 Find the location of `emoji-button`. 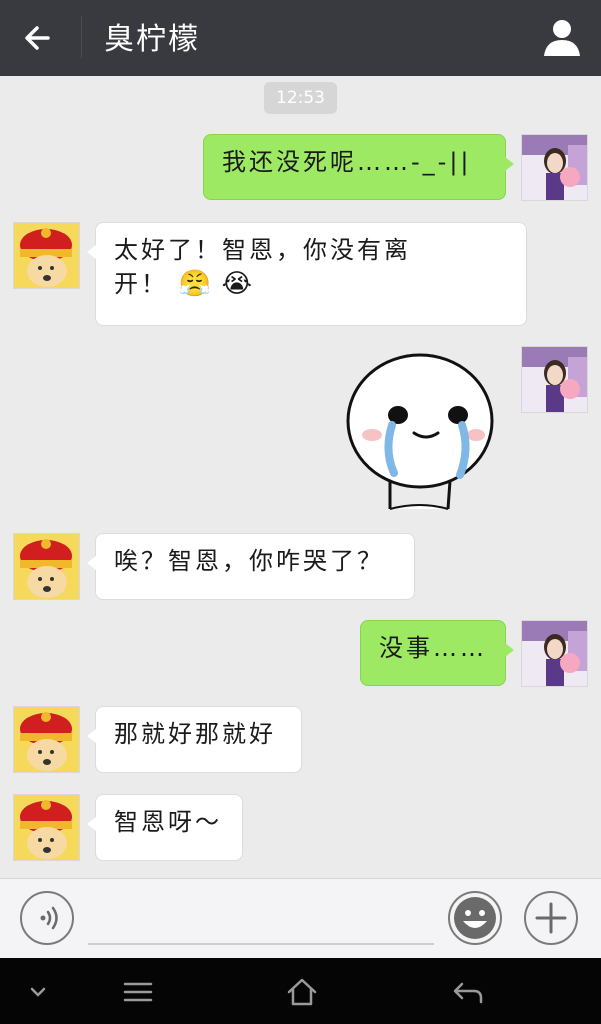

emoji-button is located at coordinates (475, 918).